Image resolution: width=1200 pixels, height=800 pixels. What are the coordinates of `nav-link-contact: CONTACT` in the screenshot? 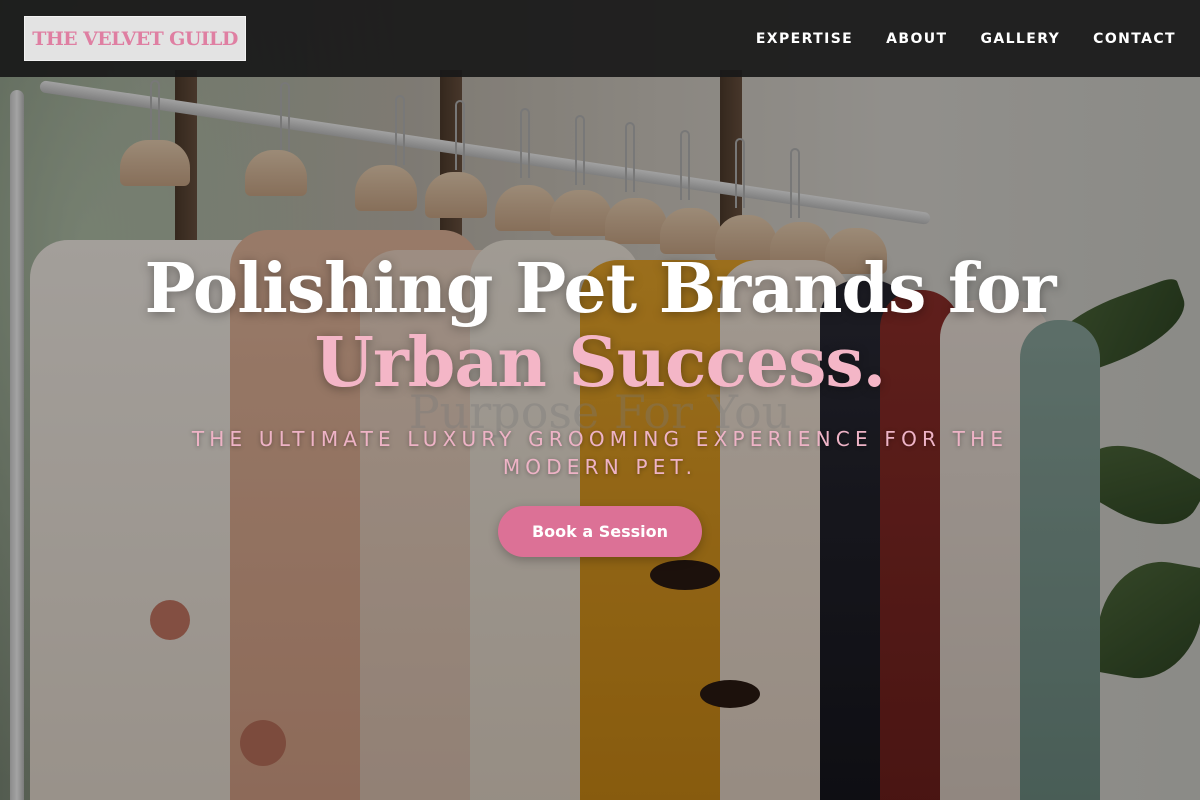 It's located at (1134, 39).